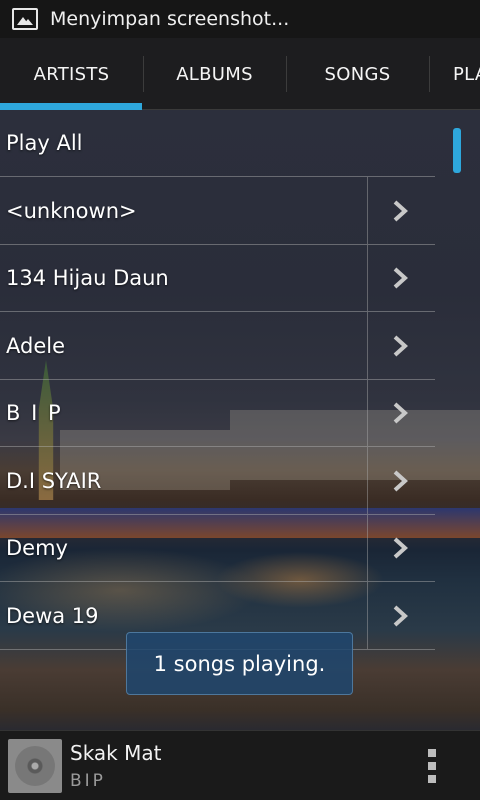 This screenshot has width=480, height=800. Describe the element at coordinates (71, 74) in the screenshot. I see `tab-artists: ARTISTS` at that location.